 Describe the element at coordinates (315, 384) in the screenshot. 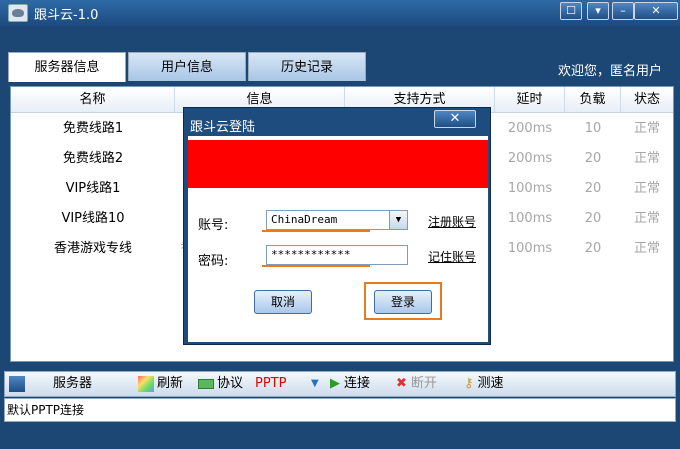

I see `protocol-dropdown-icon: ▼` at that location.